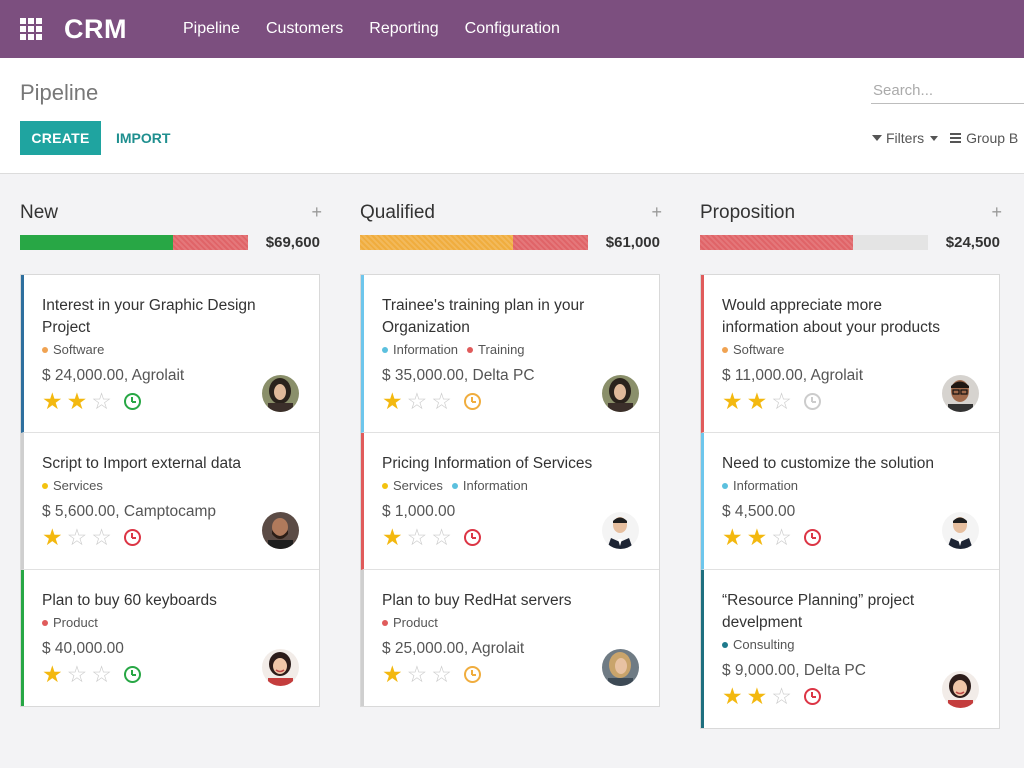 This screenshot has width=1024, height=768. Describe the element at coordinates (211, 29) in the screenshot. I see `menu-pipeline: Pipeline` at that location.